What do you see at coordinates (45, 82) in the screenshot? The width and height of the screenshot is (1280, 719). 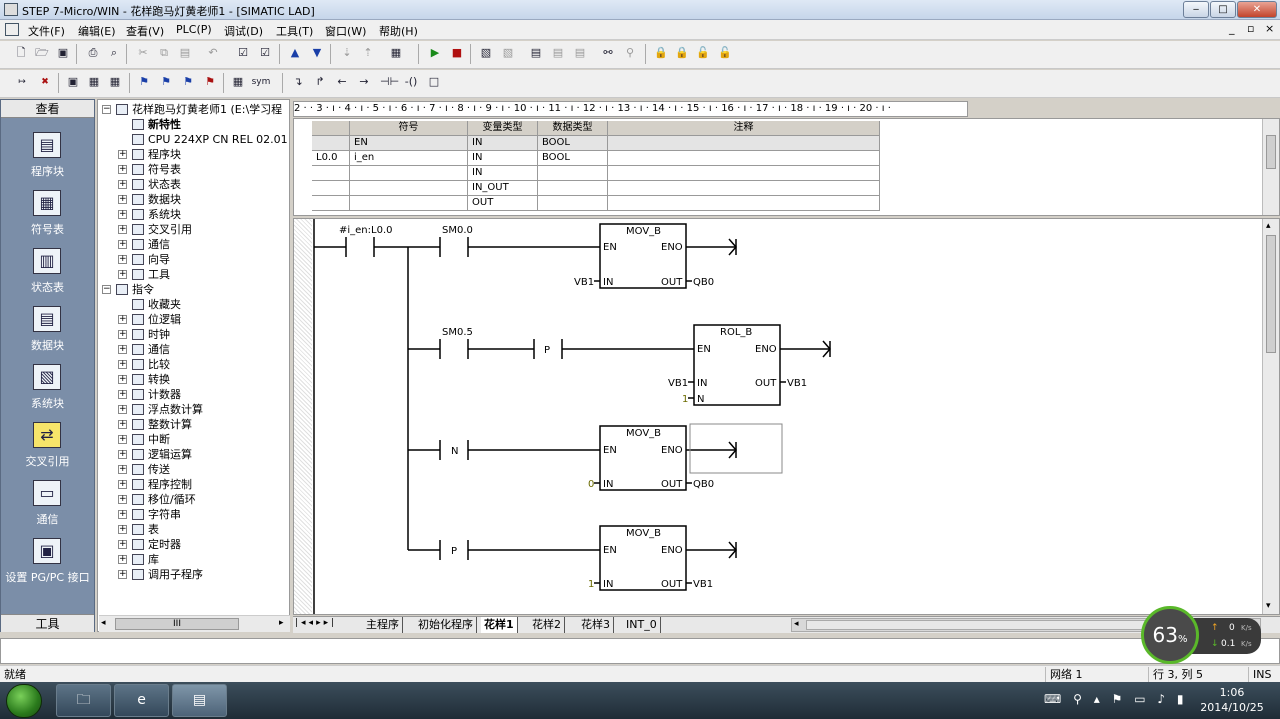 I see `delete-network-icon: ✖` at bounding box center [45, 82].